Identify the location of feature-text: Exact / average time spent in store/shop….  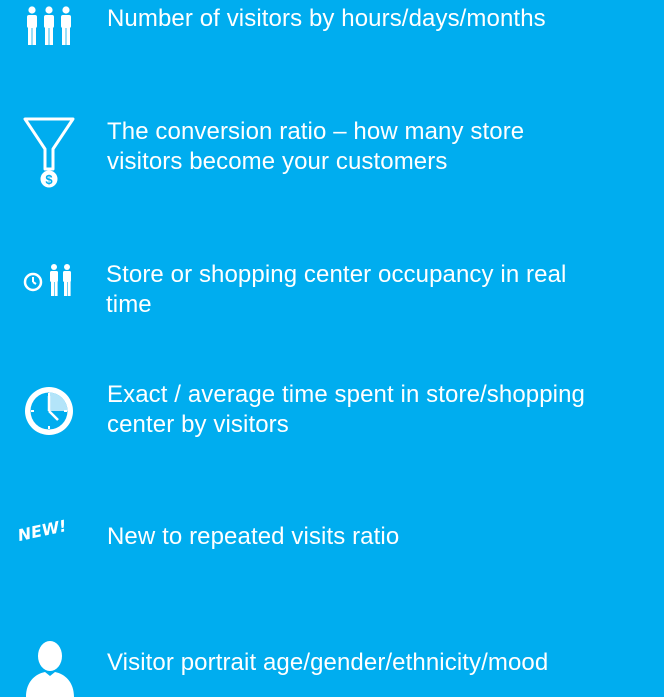
(346, 409).